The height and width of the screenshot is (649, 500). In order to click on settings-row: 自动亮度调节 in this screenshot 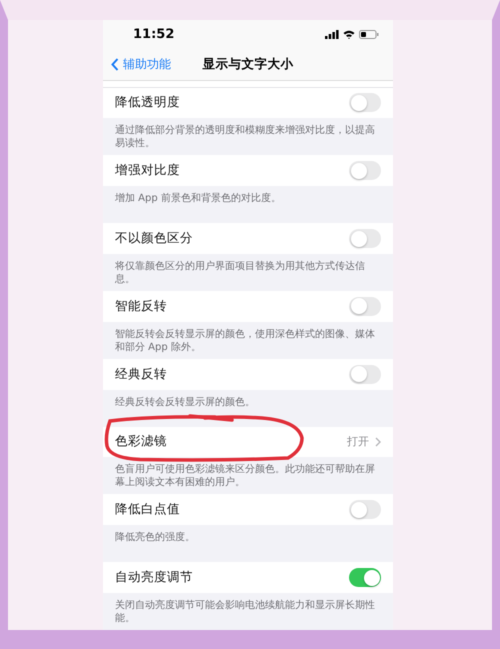, I will do `click(248, 577)`.